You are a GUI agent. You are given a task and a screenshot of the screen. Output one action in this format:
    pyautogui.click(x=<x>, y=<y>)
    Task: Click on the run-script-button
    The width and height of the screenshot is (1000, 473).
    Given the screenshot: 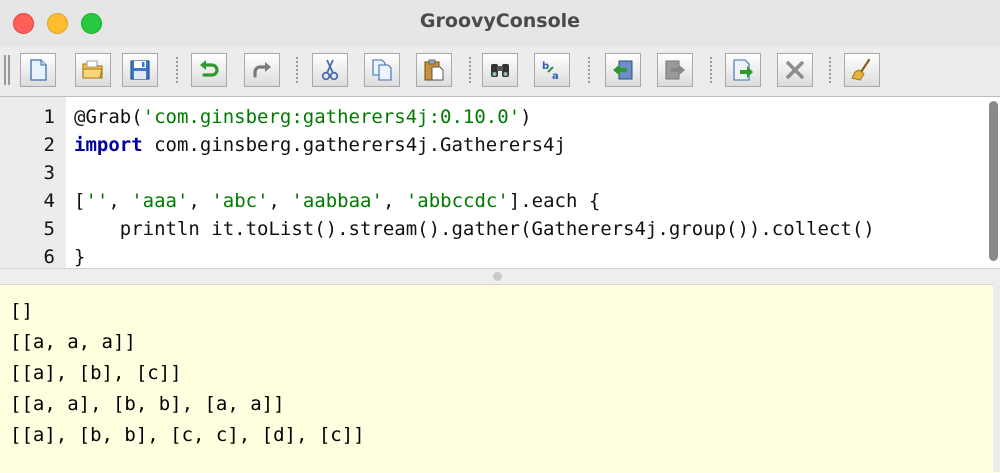 What is the action you would take?
    pyautogui.click(x=743, y=70)
    